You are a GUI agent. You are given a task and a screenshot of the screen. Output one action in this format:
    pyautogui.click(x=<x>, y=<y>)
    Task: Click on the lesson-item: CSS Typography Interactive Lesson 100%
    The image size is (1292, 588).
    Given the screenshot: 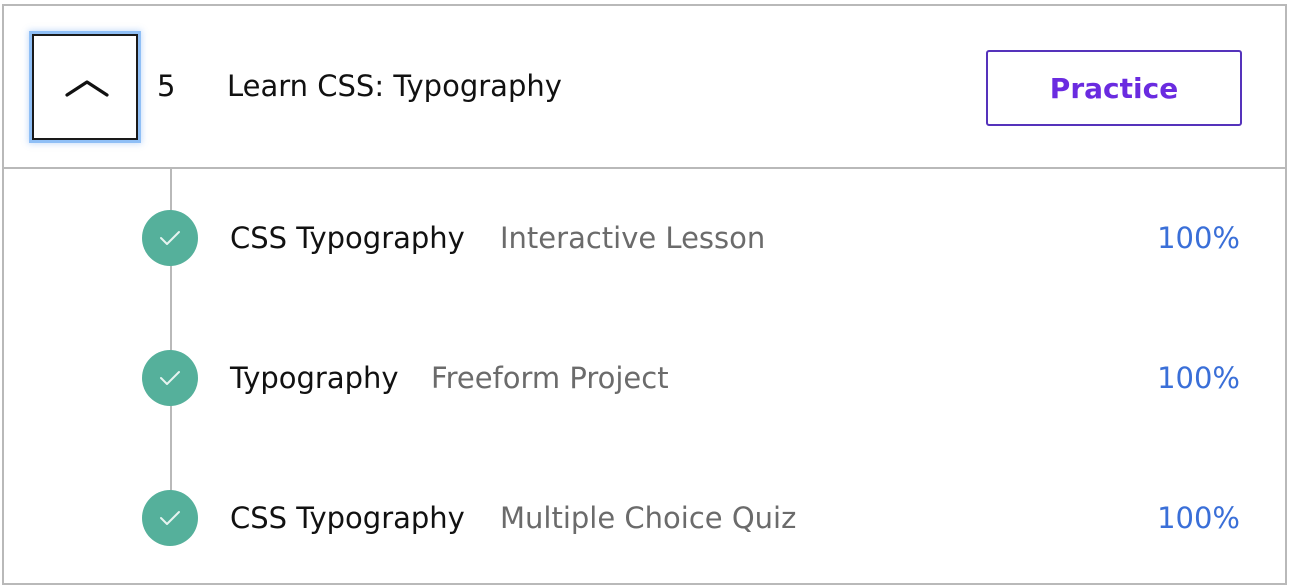 What is the action you would take?
    pyautogui.click(x=644, y=238)
    